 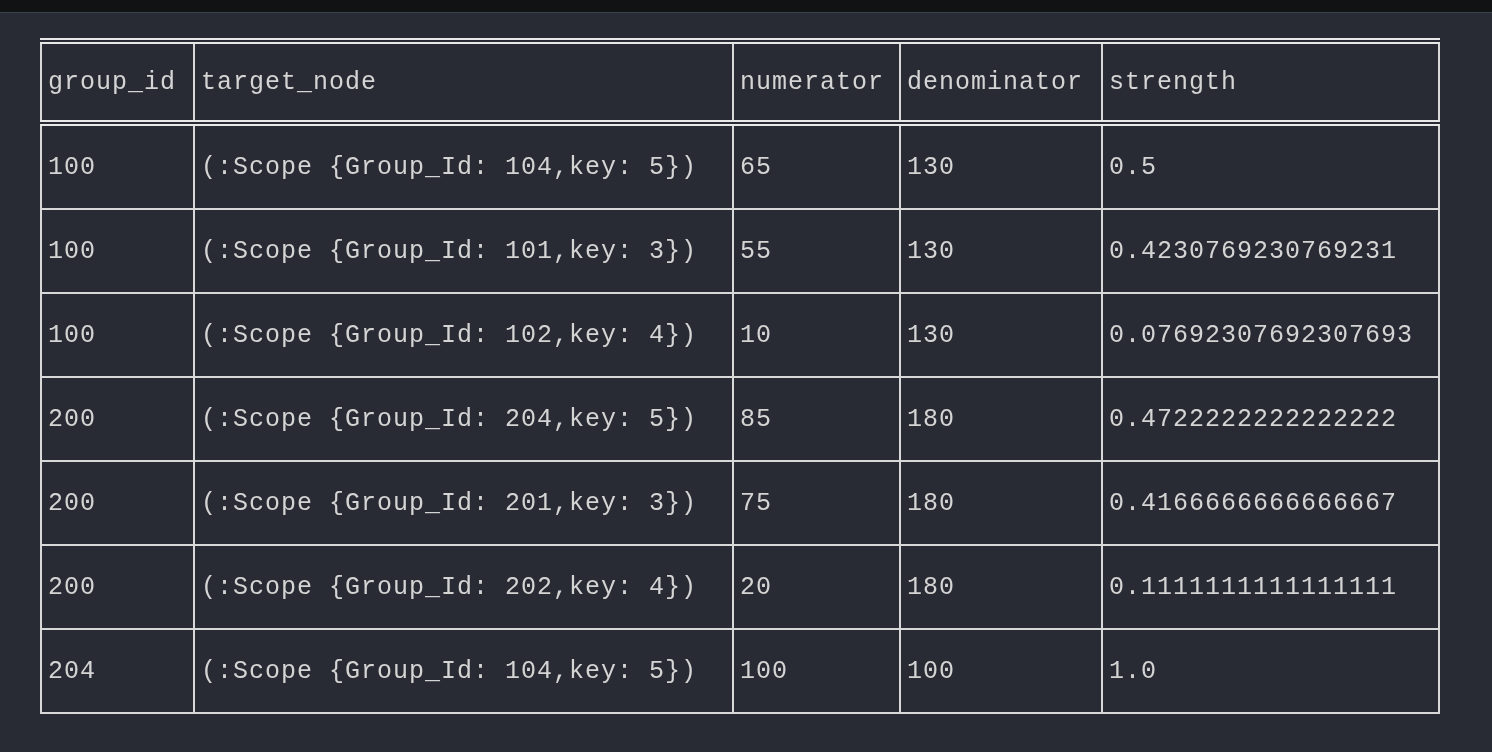 I want to click on table-cell: 20, so click(x=816, y=587).